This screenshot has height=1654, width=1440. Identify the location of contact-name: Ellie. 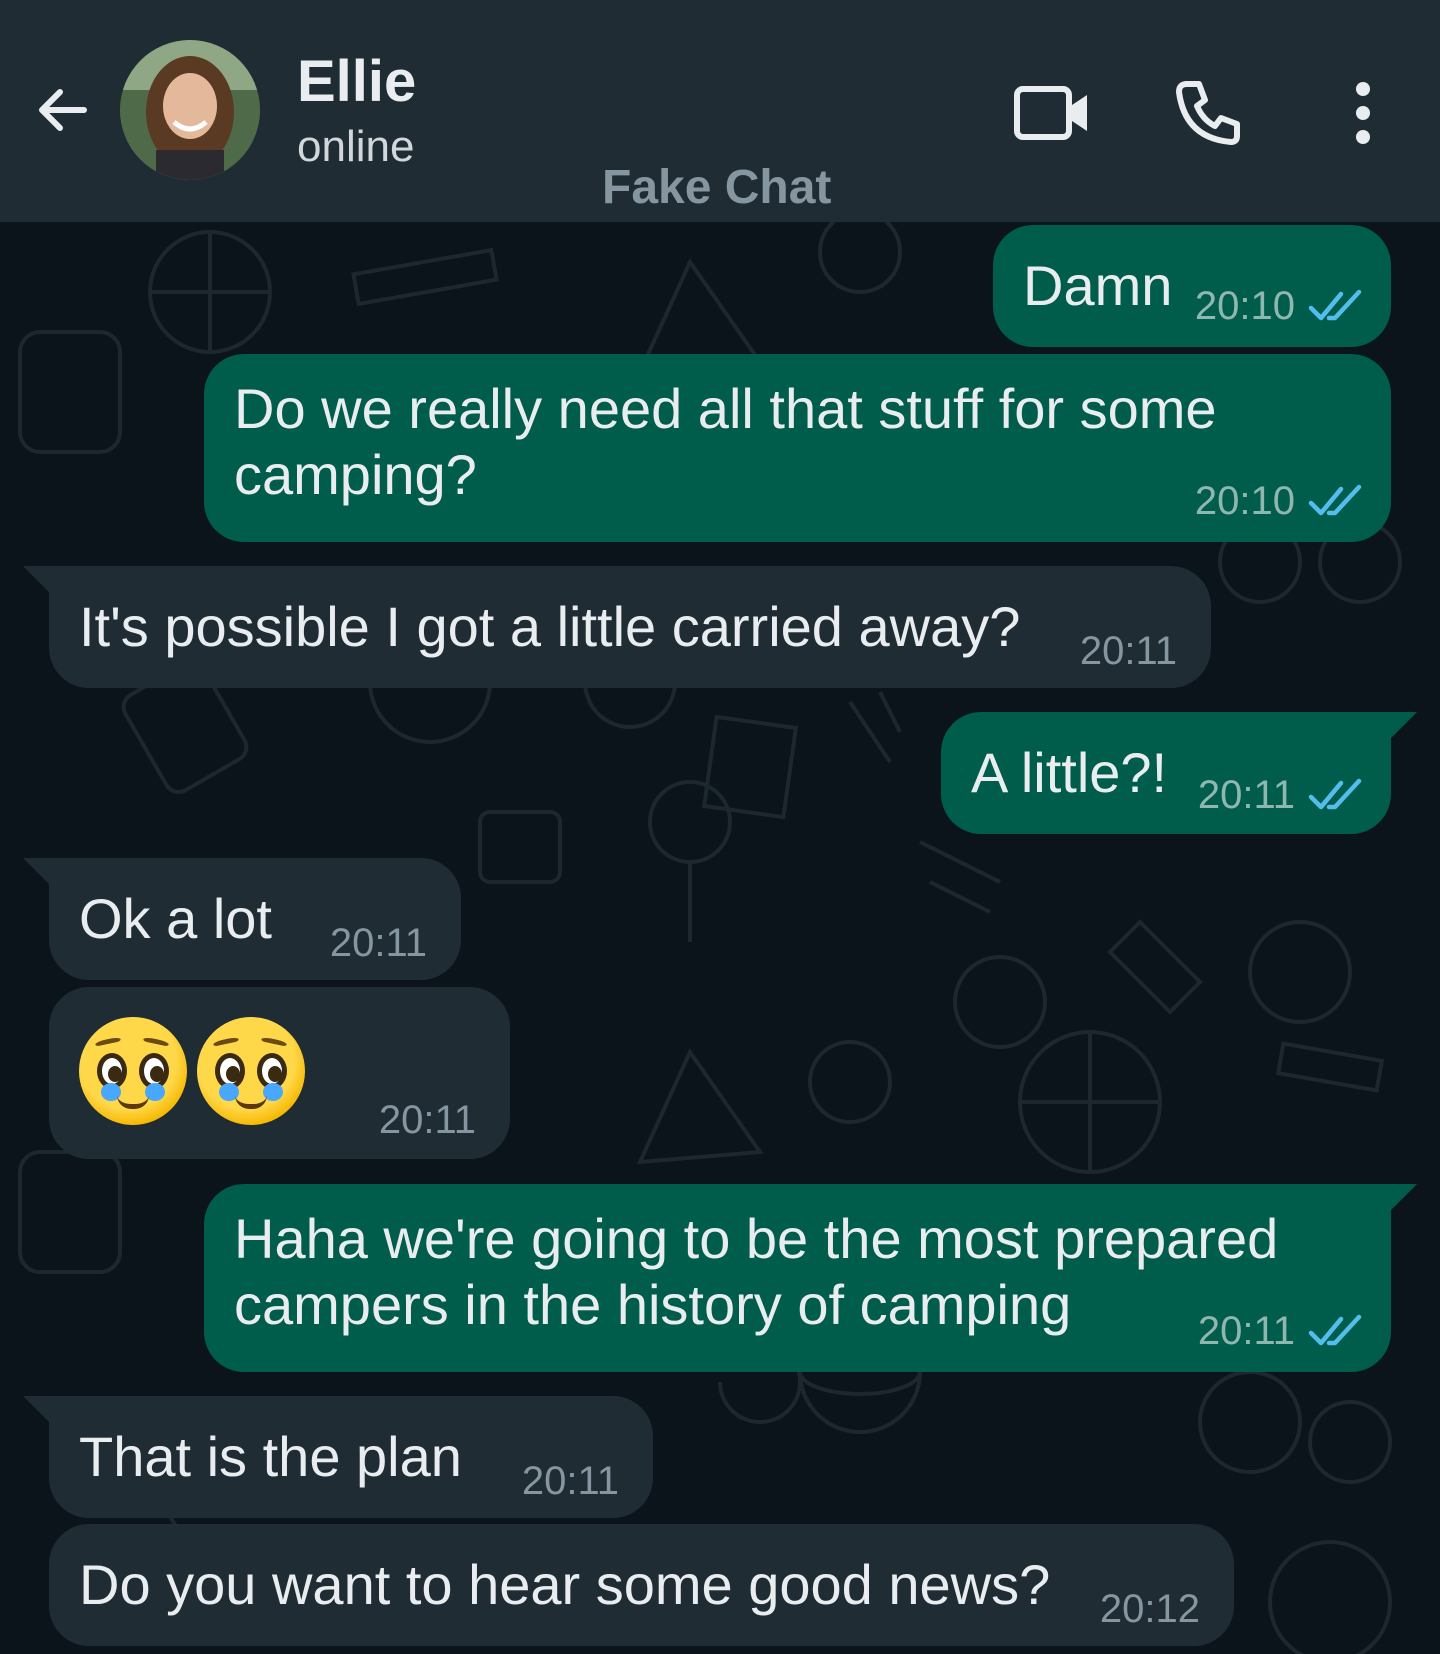
(356, 81).